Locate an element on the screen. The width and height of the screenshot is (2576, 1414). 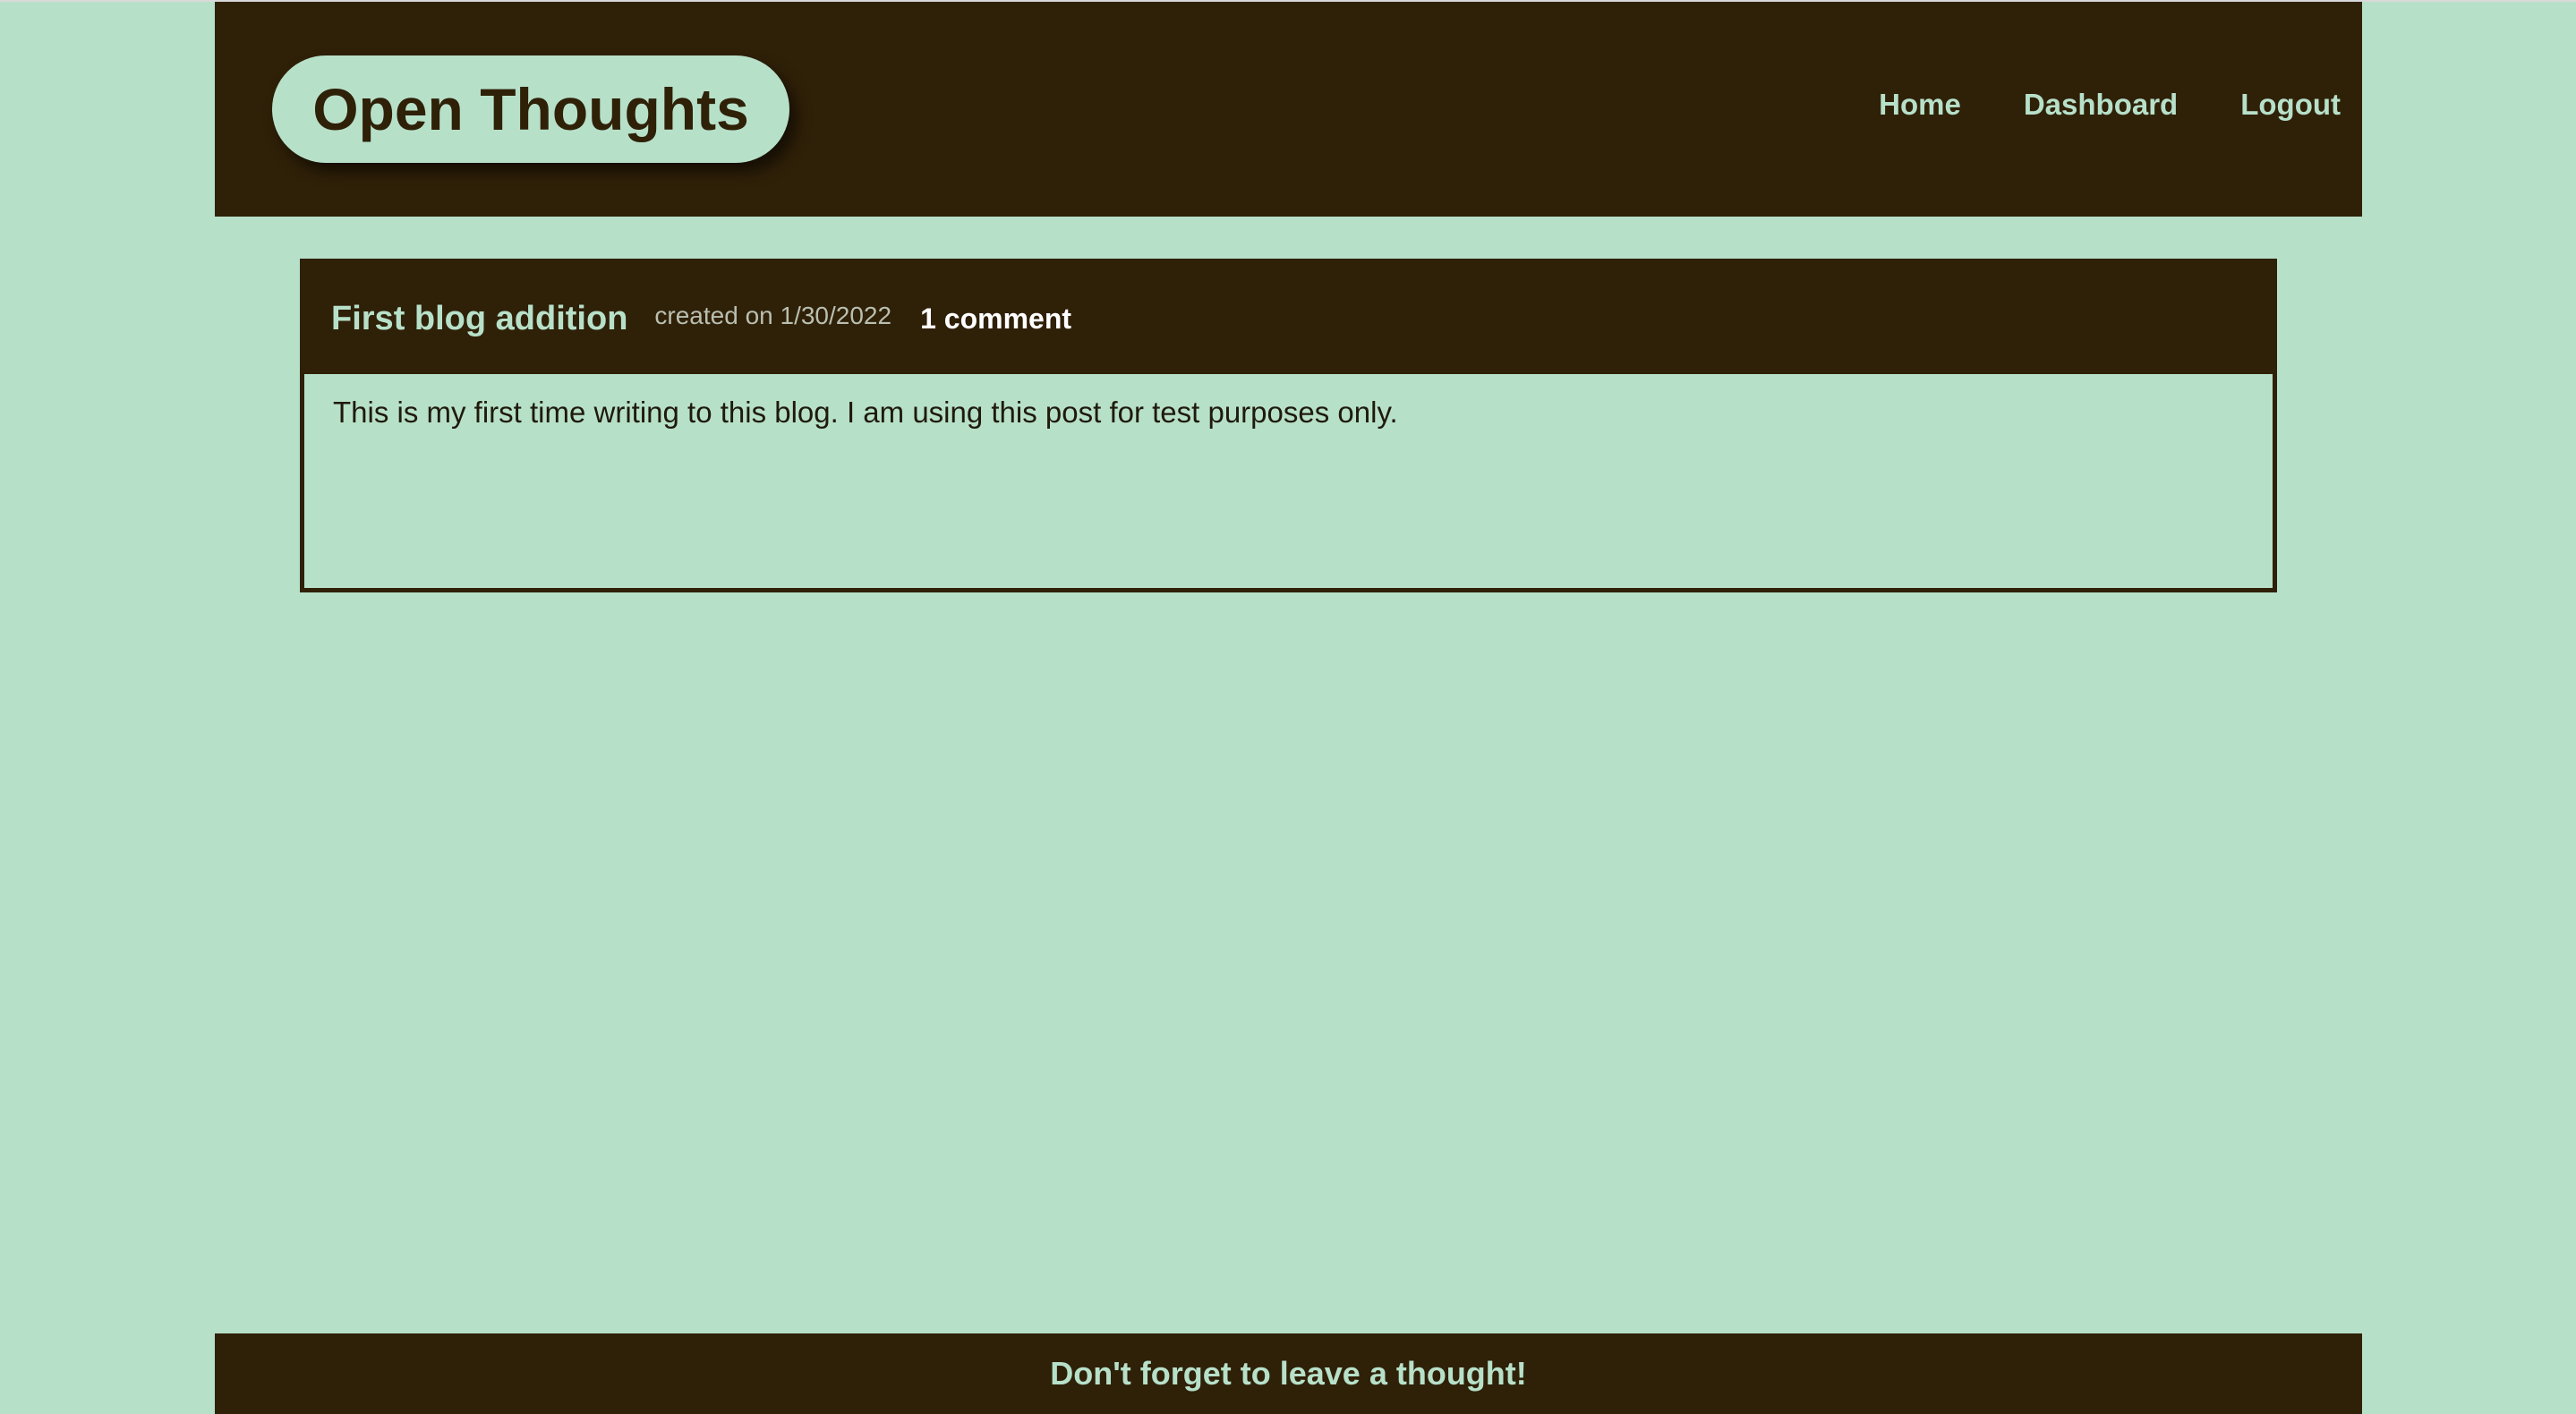
site-footer: Don't forget to leave a thought! is located at coordinates (1288, 1373).